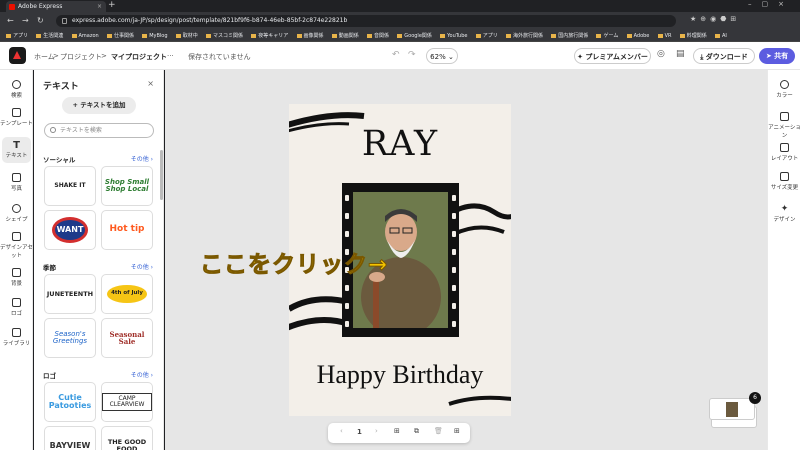 Image resolution: width=800 pixels, height=450 pixels. Describe the element at coordinates (70, 338) in the screenshot. I see `text-style-tile: Season's Greetings` at that location.